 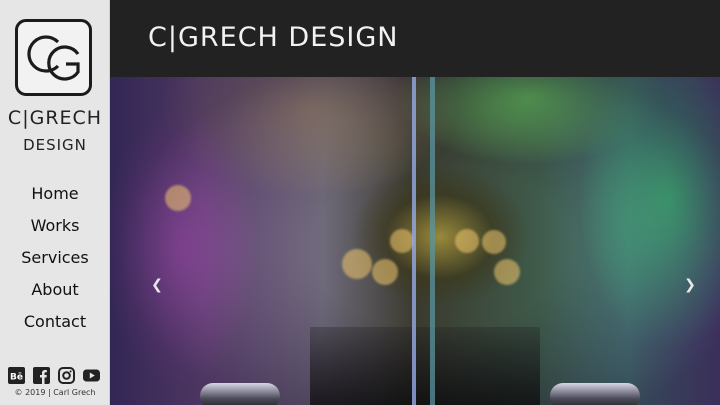 I want to click on brand-name: C|GRECH, so click(x=55, y=118).